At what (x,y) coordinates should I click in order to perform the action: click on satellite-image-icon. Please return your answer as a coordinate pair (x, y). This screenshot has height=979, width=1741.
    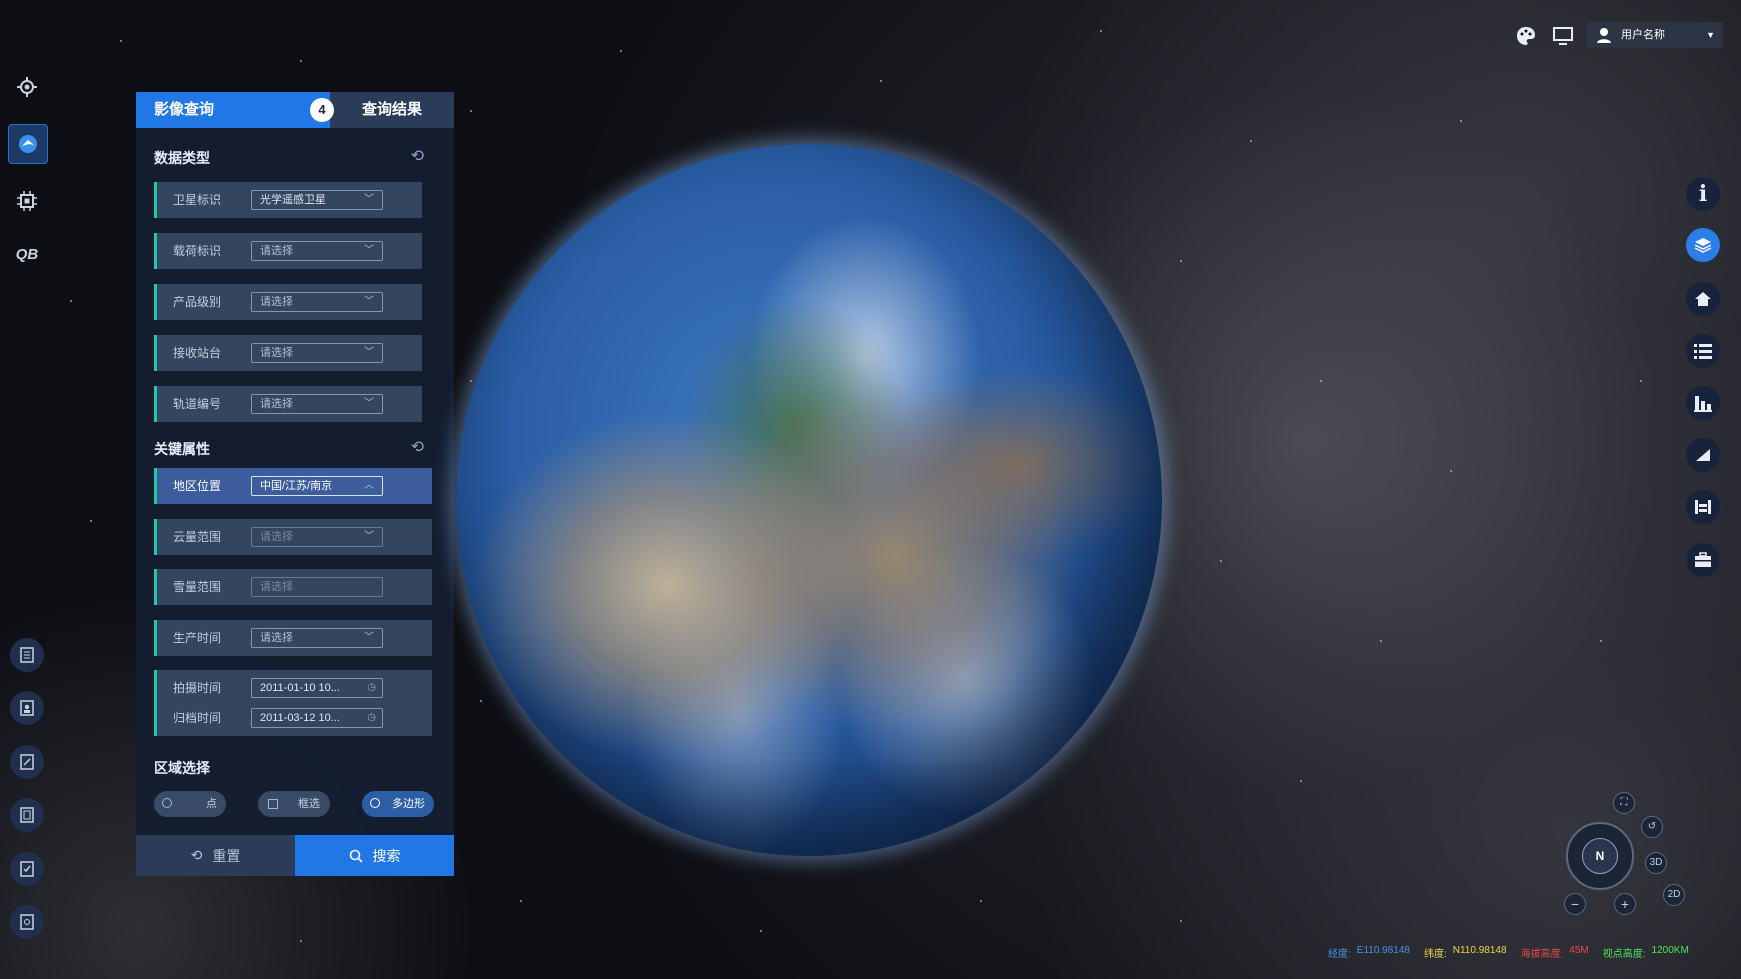
    Looking at the image, I should click on (28, 144).